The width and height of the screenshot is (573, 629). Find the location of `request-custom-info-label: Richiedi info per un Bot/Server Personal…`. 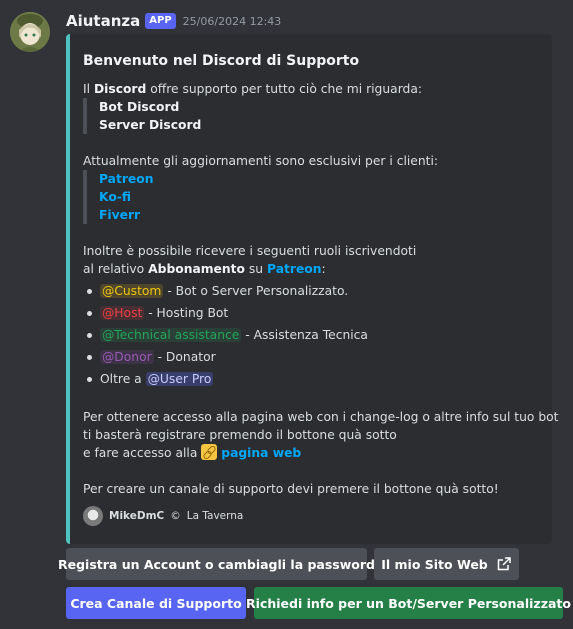

request-custom-info-label: Richiedi info per un Bot/Server Personal… is located at coordinates (408, 603).